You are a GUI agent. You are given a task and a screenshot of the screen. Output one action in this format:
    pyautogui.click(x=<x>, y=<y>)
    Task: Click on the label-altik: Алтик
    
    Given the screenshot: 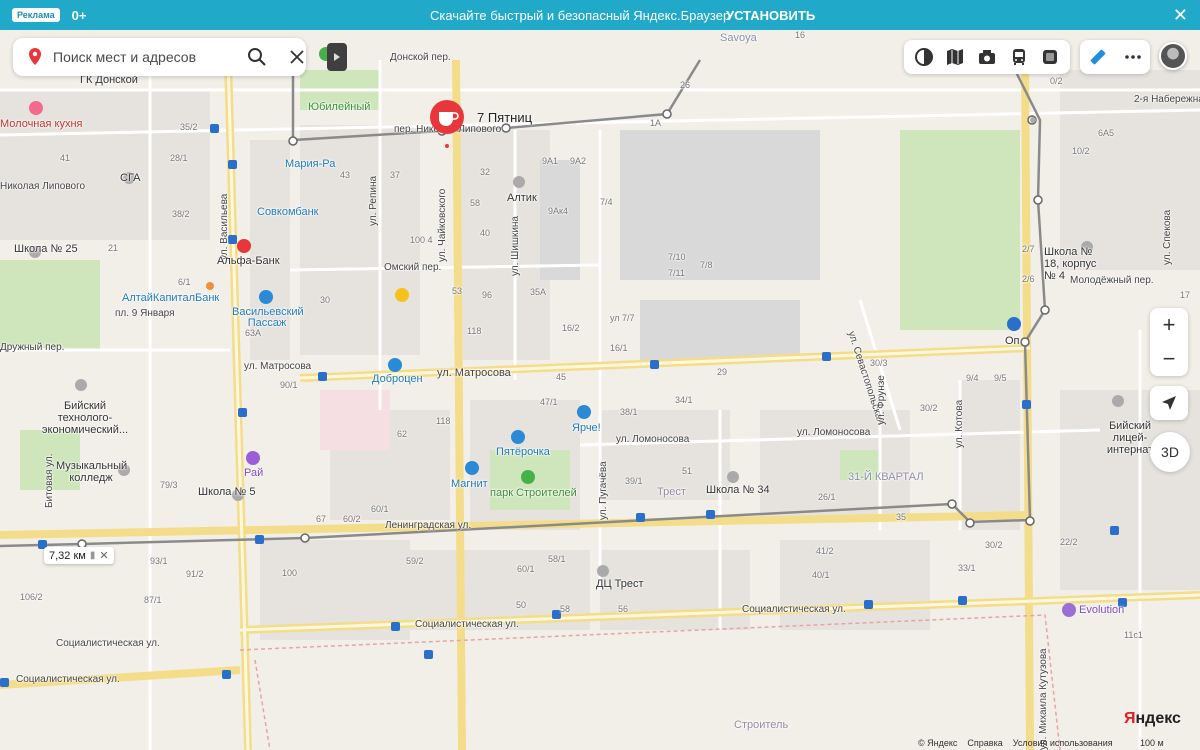 What is the action you would take?
    pyautogui.click(x=522, y=198)
    